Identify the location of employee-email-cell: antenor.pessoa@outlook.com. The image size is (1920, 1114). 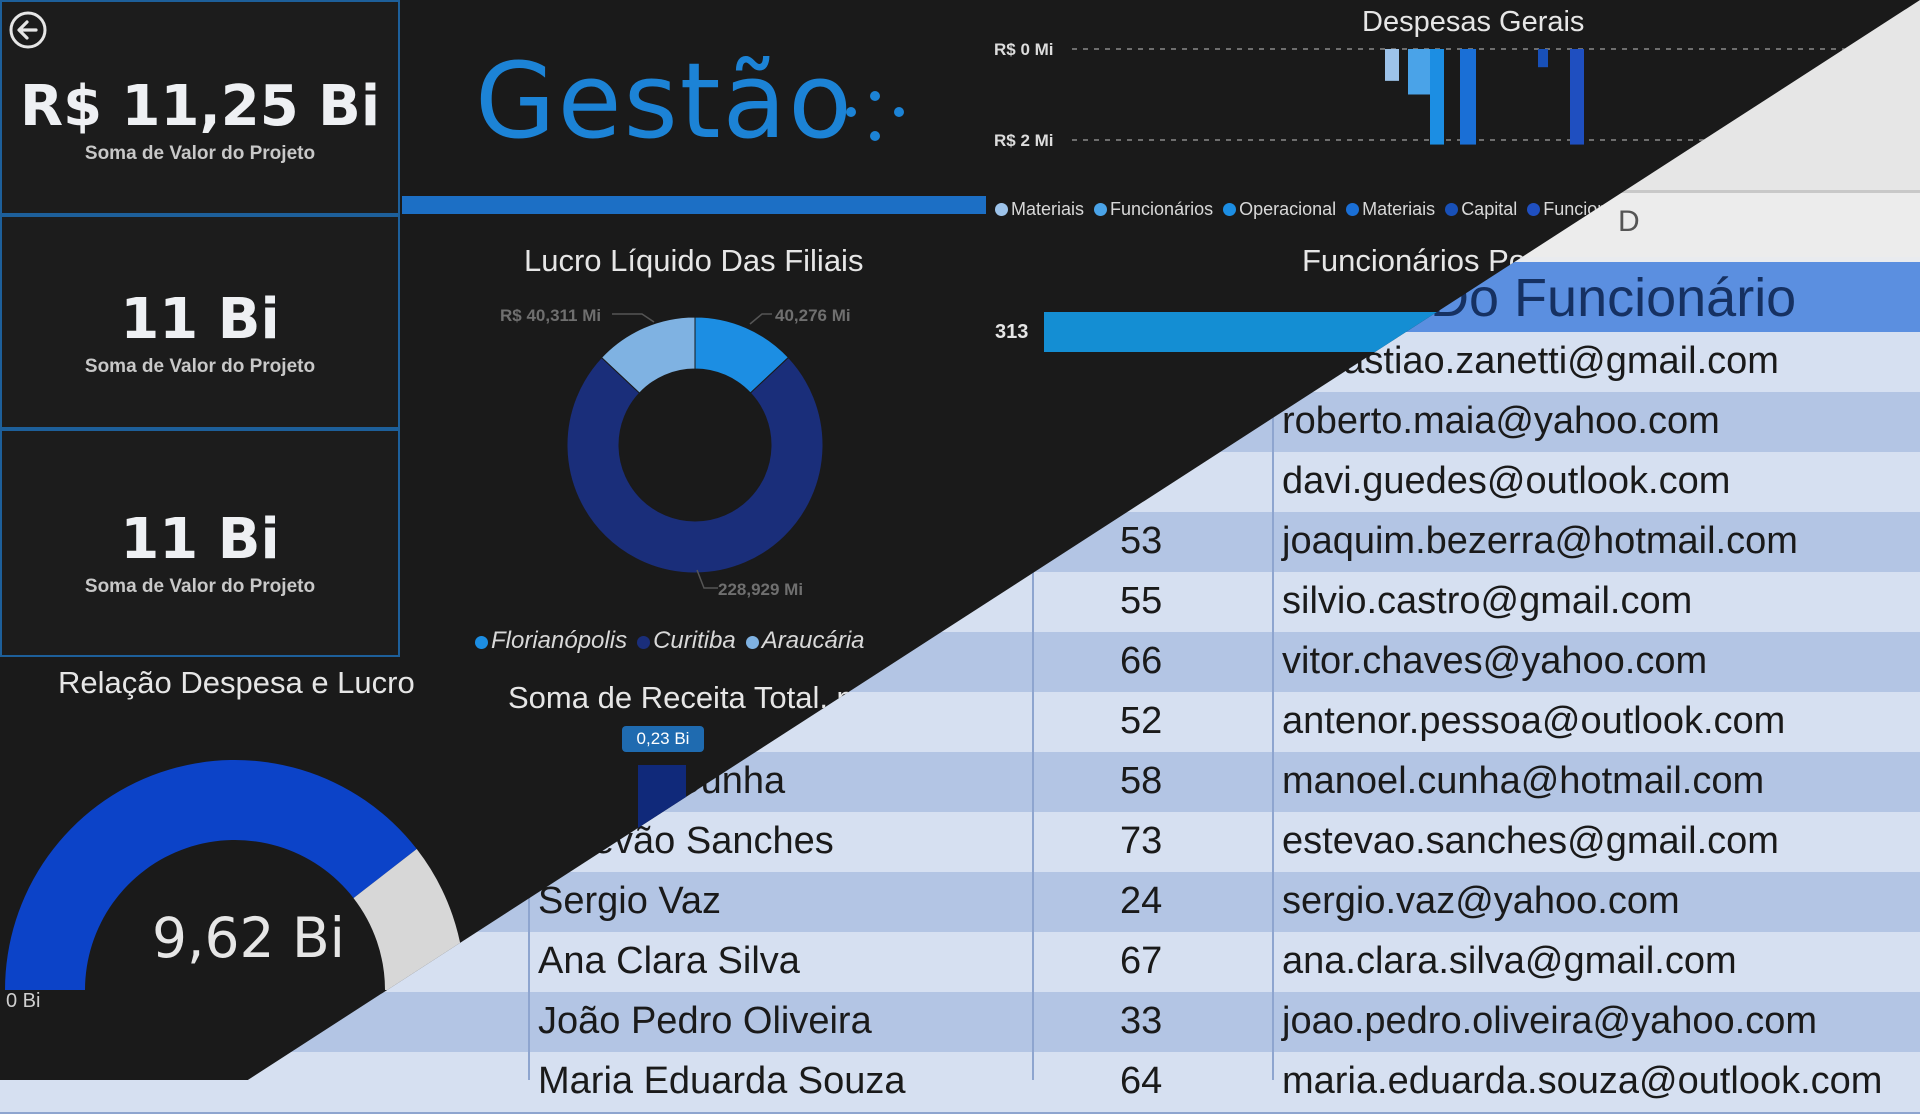
(1533, 721).